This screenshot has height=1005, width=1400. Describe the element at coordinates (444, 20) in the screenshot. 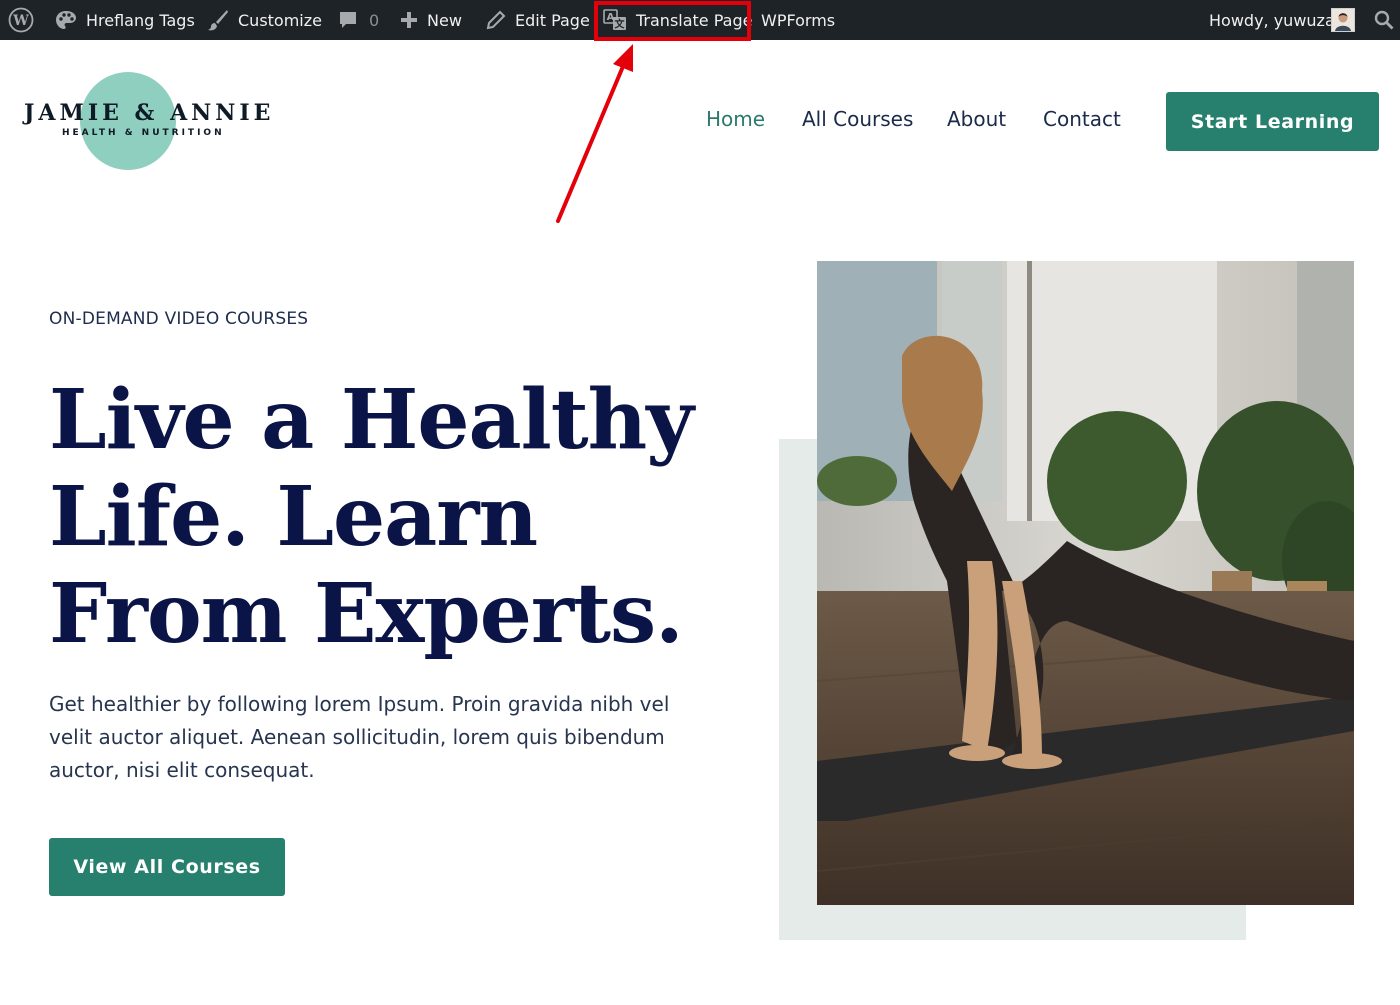

I see `new-label: New` at that location.